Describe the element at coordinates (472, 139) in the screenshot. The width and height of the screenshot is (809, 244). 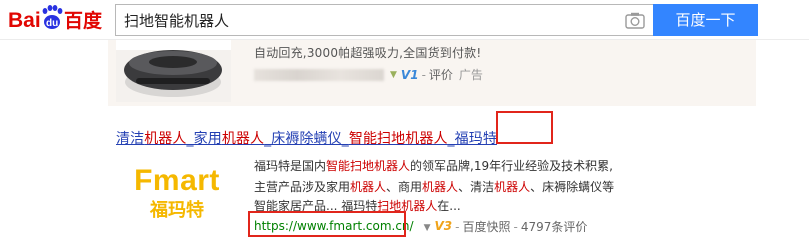
I see `title-segment: _福玛特` at that location.